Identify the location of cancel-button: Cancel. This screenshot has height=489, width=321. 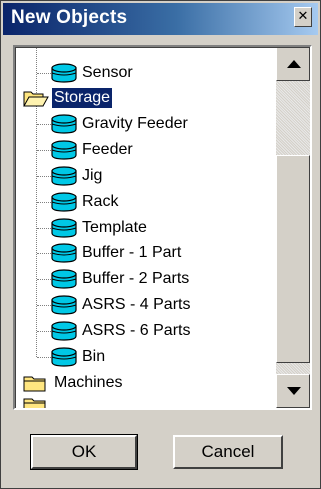
(228, 452).